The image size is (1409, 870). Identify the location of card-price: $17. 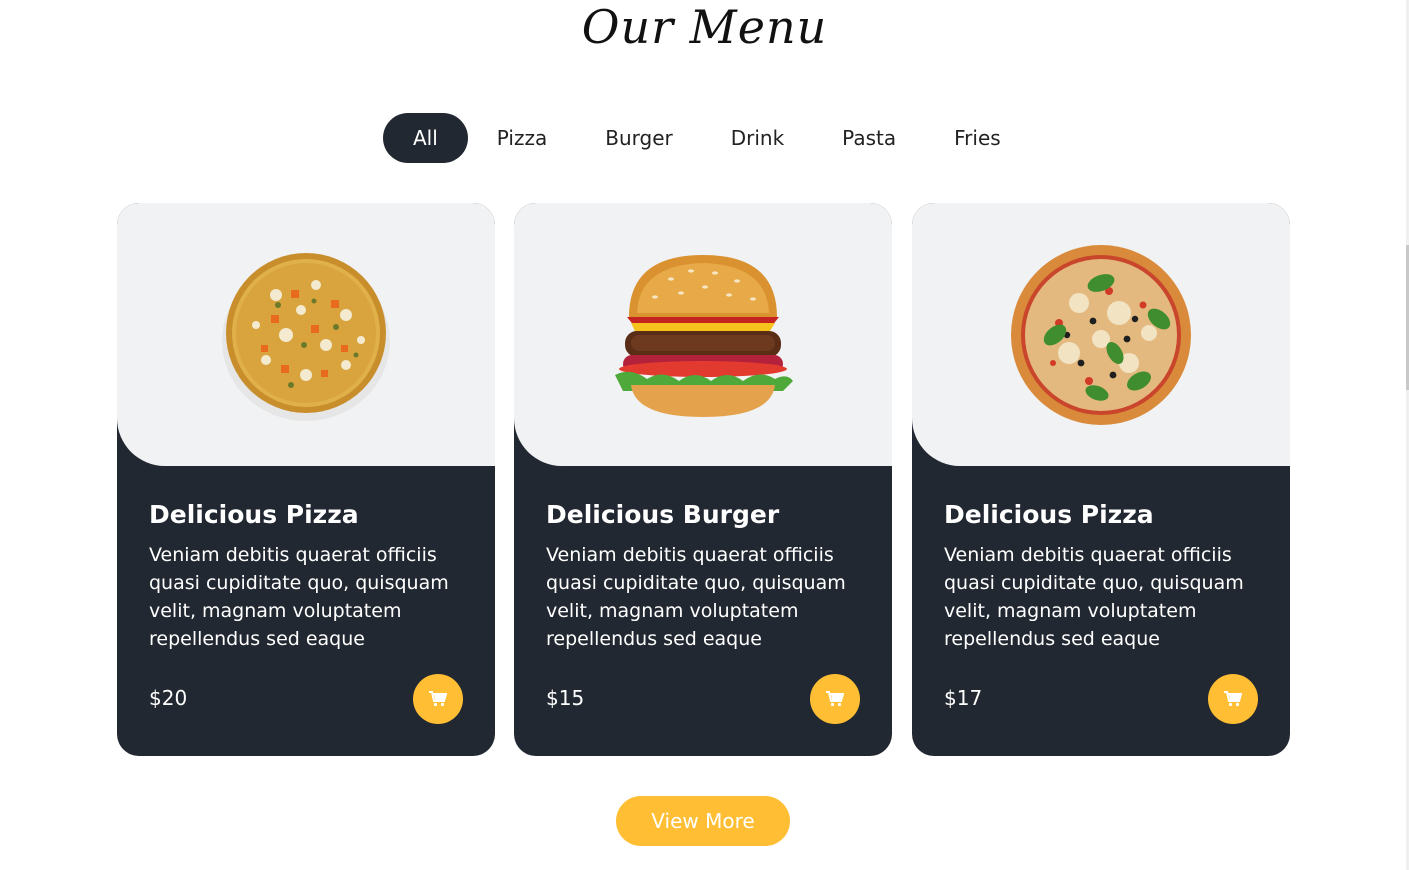
(963, 698).